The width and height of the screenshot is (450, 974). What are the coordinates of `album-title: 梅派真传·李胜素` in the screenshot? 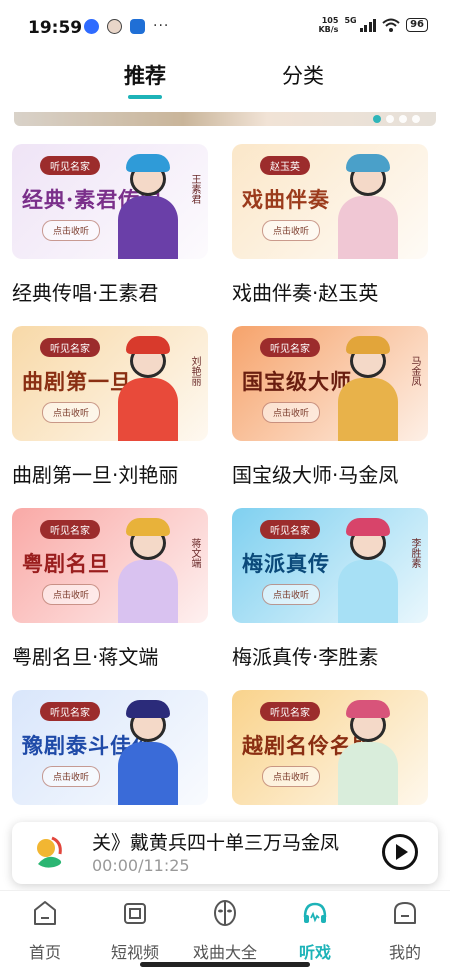 It's located at (330, 655).